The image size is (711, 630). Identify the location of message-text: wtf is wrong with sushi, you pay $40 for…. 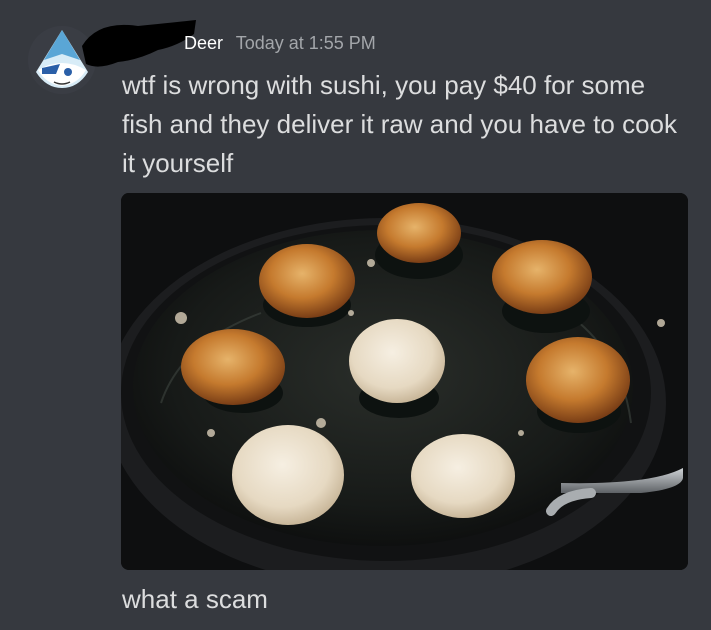
(399, 124).